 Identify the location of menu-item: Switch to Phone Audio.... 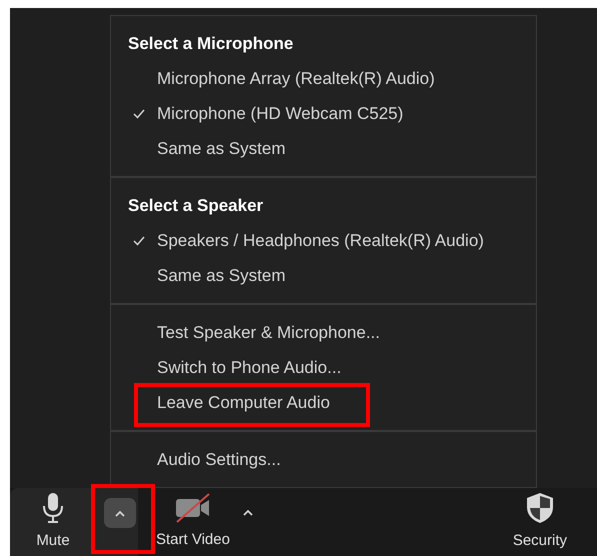
(249, 367).